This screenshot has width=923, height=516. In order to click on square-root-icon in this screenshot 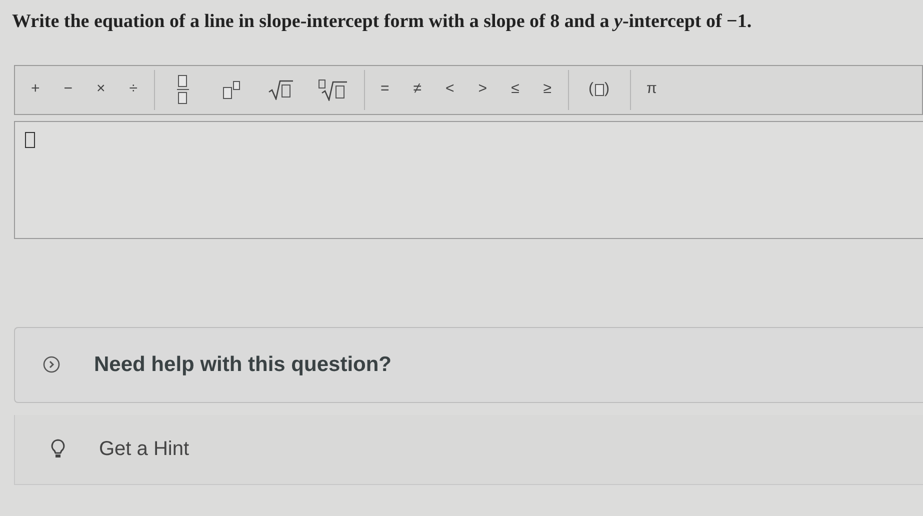, I will do `click(281, 90)`.